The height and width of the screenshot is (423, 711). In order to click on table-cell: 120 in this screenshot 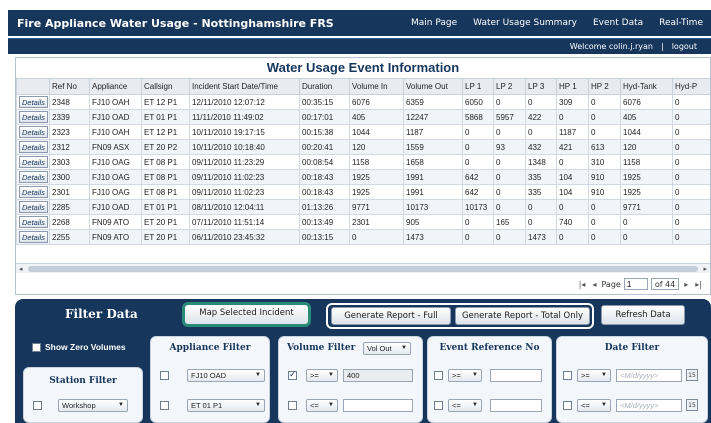, I will do `click(376, 147)`.